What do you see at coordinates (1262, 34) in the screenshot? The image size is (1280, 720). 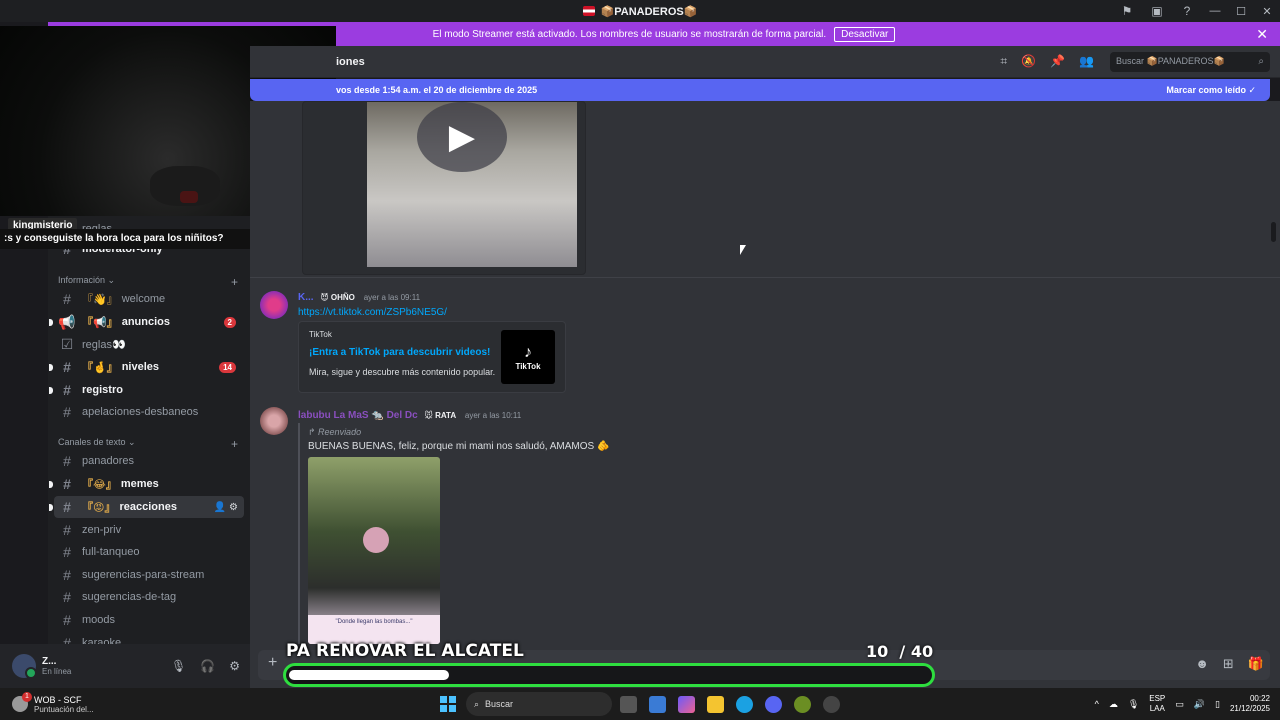 I see `close-banner-icon: ✕` at bounding box center [1262, 34].